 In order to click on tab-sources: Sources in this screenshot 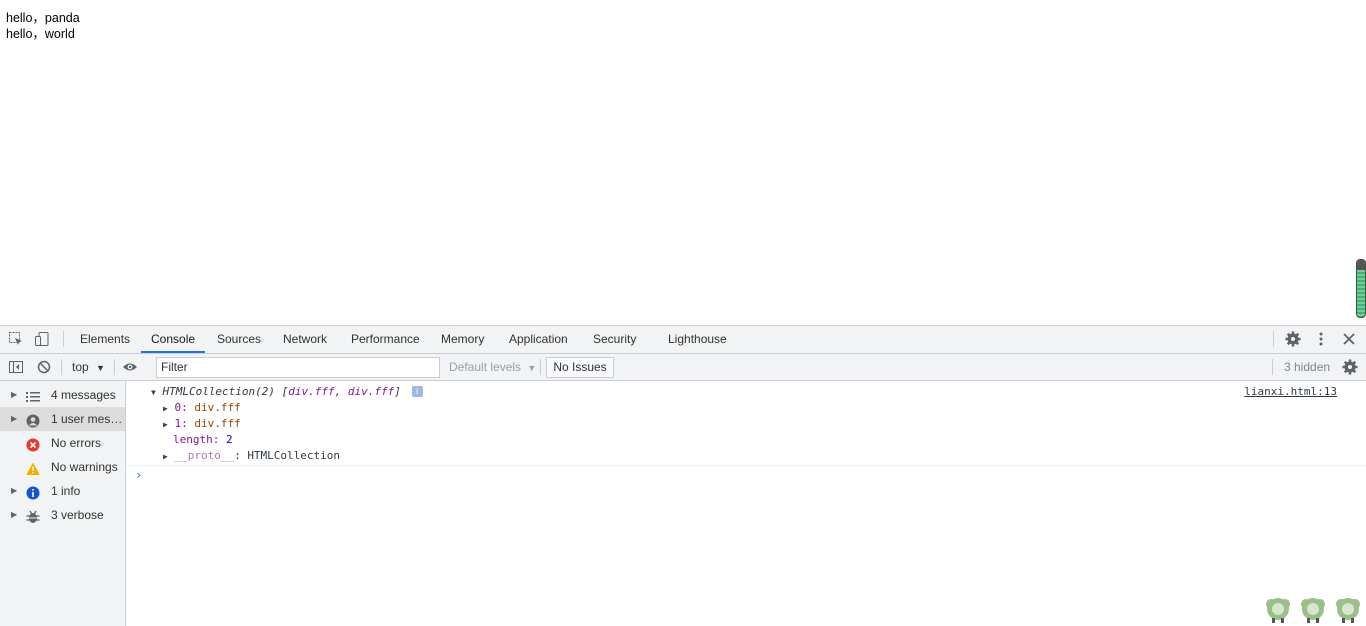, I will do `click(239, 339)`.